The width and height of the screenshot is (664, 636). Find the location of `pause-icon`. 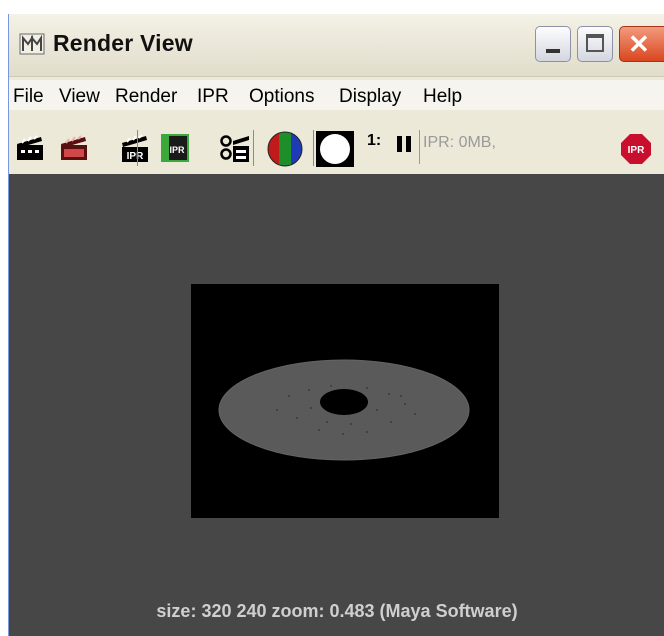

pause-icon is located at coordinates (399, 144).